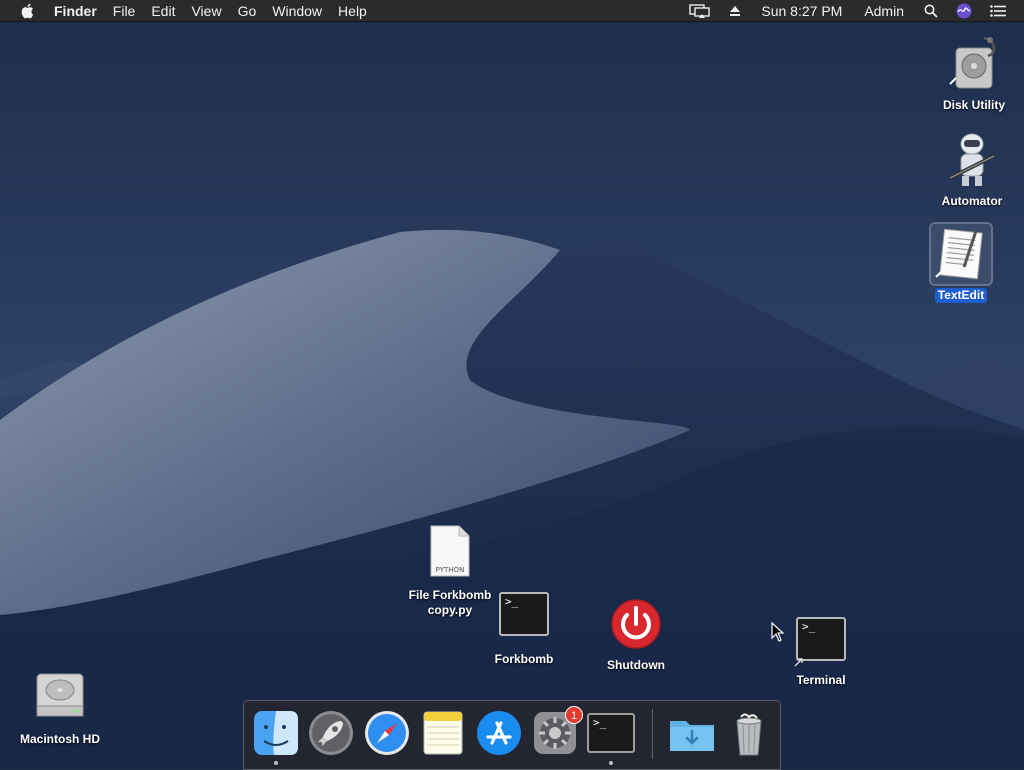  I want to click on desktop-icon-forkbomb: >_ Forkbomb, so click(524, 629).